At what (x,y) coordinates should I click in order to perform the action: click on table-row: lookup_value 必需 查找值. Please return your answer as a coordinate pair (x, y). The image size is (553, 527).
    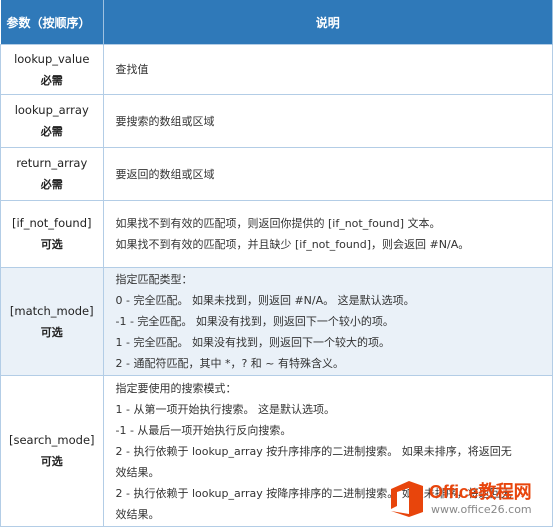
    Looking at the image, I should click on (276, 69).